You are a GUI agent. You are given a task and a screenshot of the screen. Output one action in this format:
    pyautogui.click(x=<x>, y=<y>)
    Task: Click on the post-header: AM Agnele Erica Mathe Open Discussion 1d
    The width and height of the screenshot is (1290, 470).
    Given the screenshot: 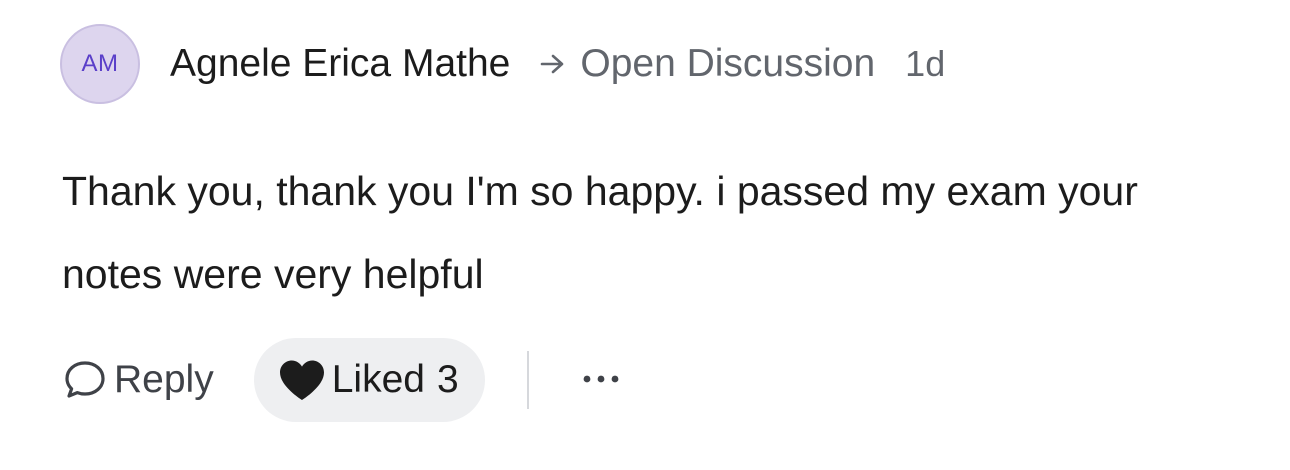 What is the action you would take?
    pyautogui.click(x=502, y=64)
    